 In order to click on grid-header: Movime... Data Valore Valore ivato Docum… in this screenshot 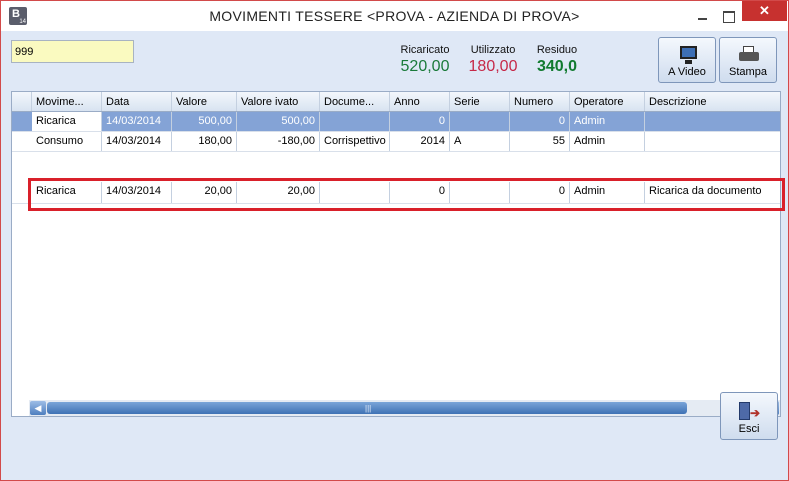, I will do `click(396, 102)`.